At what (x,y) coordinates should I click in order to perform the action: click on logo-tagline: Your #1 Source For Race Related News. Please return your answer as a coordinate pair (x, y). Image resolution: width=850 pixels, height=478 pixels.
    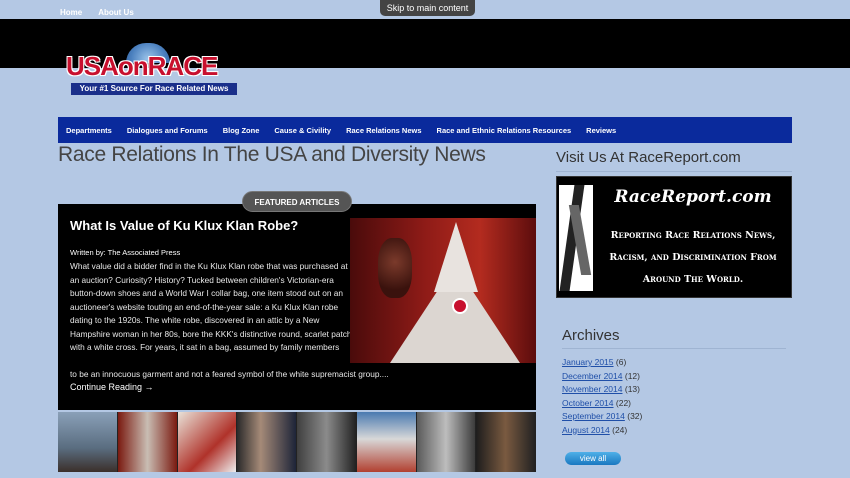
    Looking at the image, I should click on (154, 89).